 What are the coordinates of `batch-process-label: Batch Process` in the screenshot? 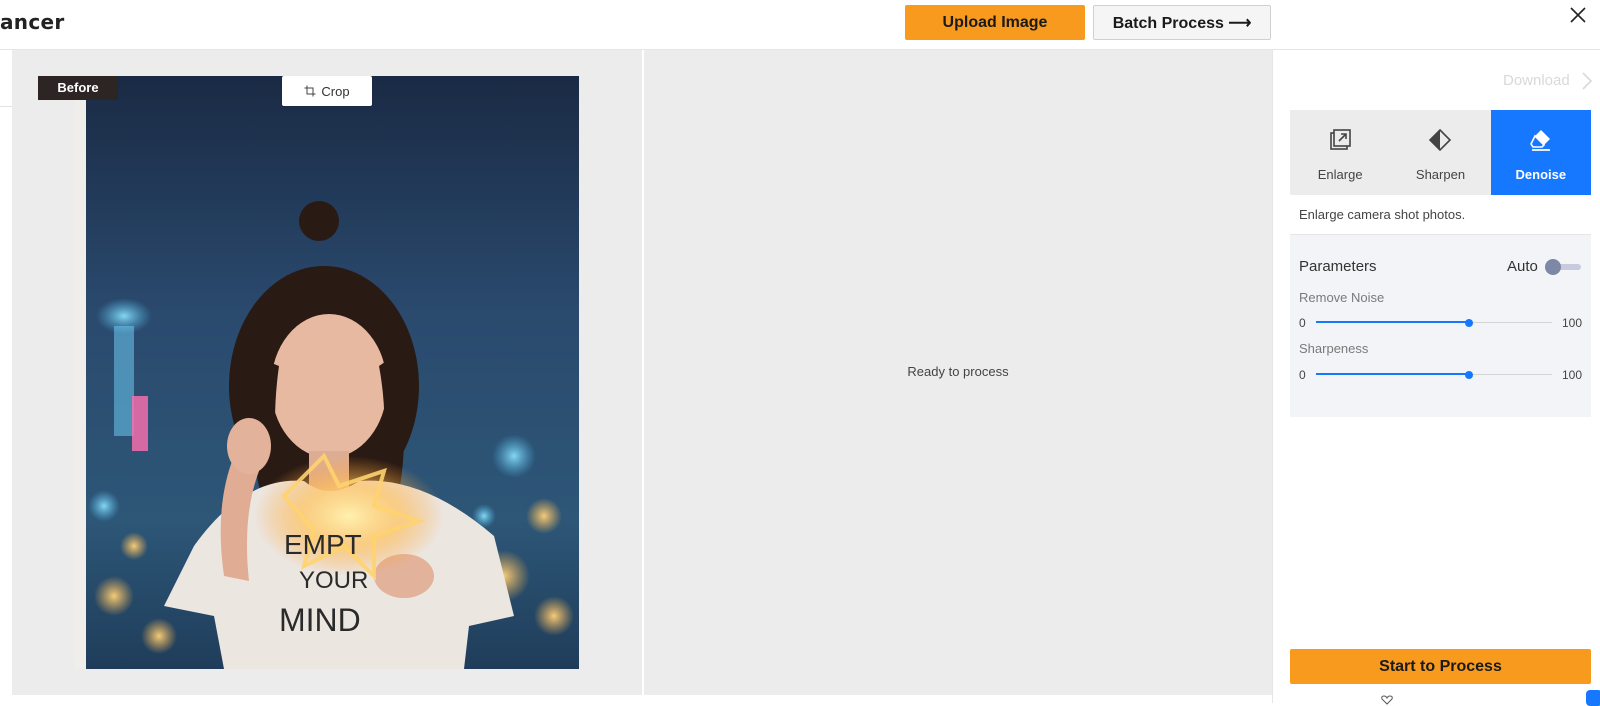 It's located at (1168, 23).